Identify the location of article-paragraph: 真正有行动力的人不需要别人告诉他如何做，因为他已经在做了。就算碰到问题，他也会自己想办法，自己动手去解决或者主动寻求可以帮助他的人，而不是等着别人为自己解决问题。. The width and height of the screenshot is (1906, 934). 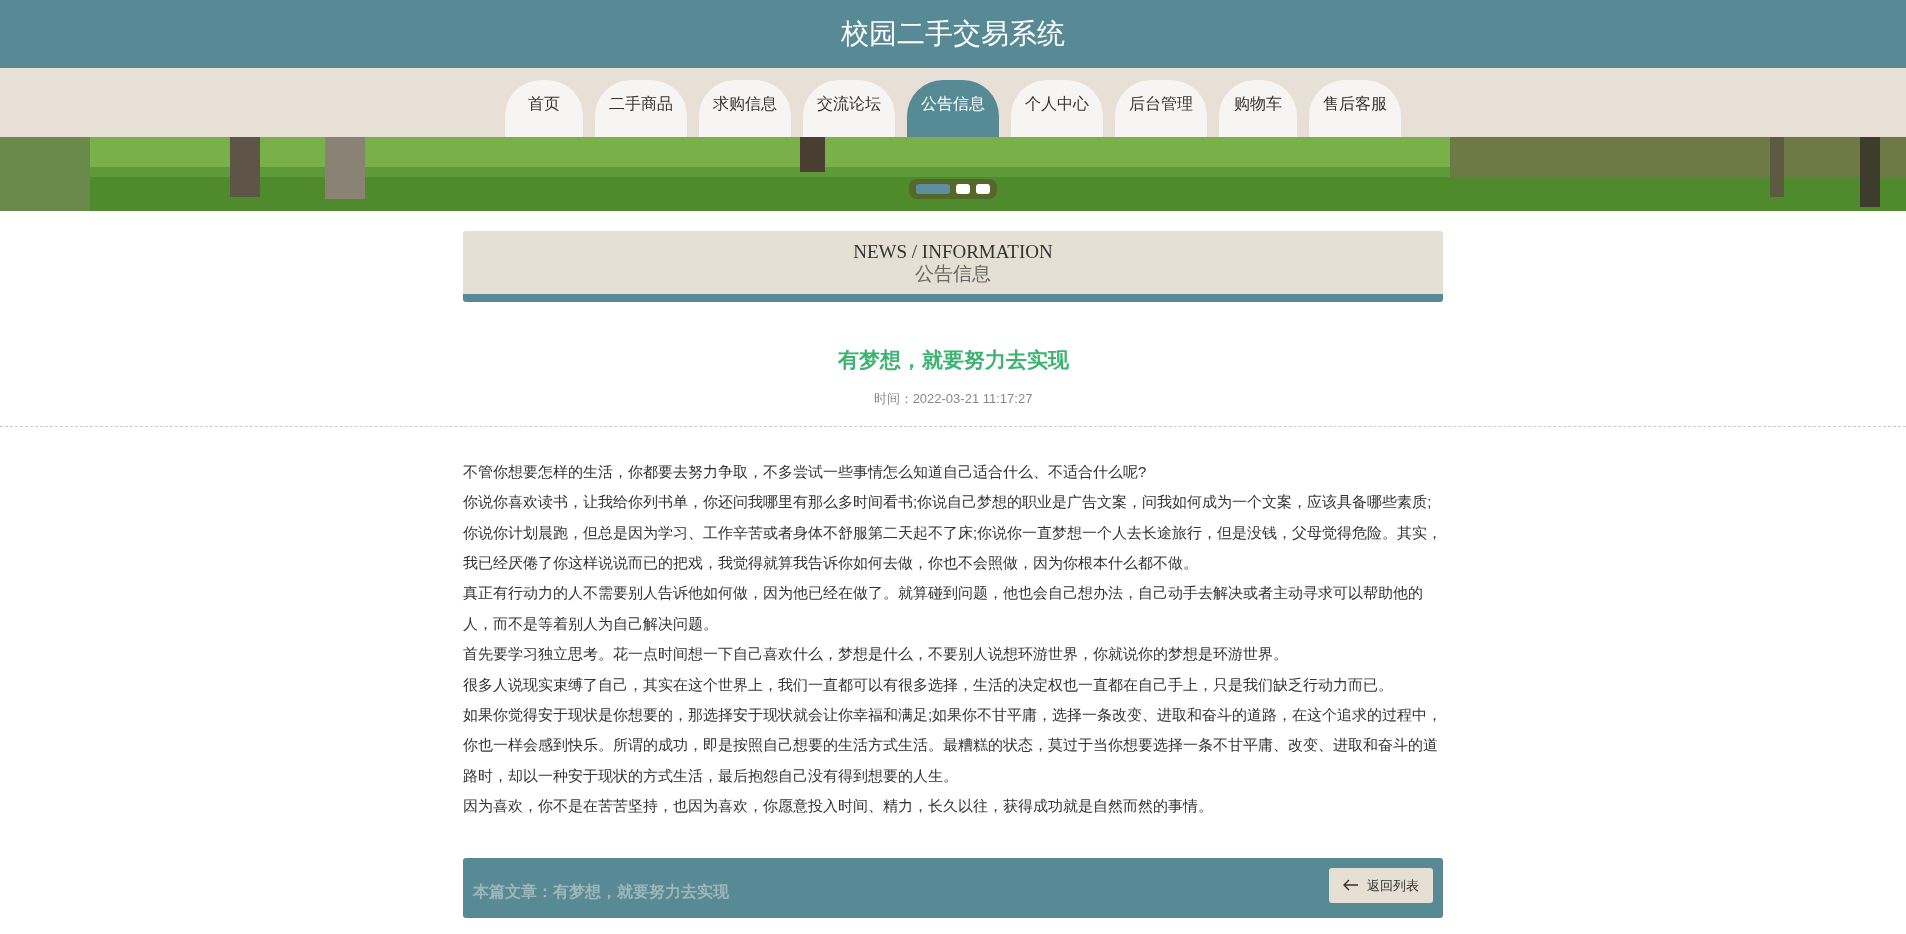
(943, 608).